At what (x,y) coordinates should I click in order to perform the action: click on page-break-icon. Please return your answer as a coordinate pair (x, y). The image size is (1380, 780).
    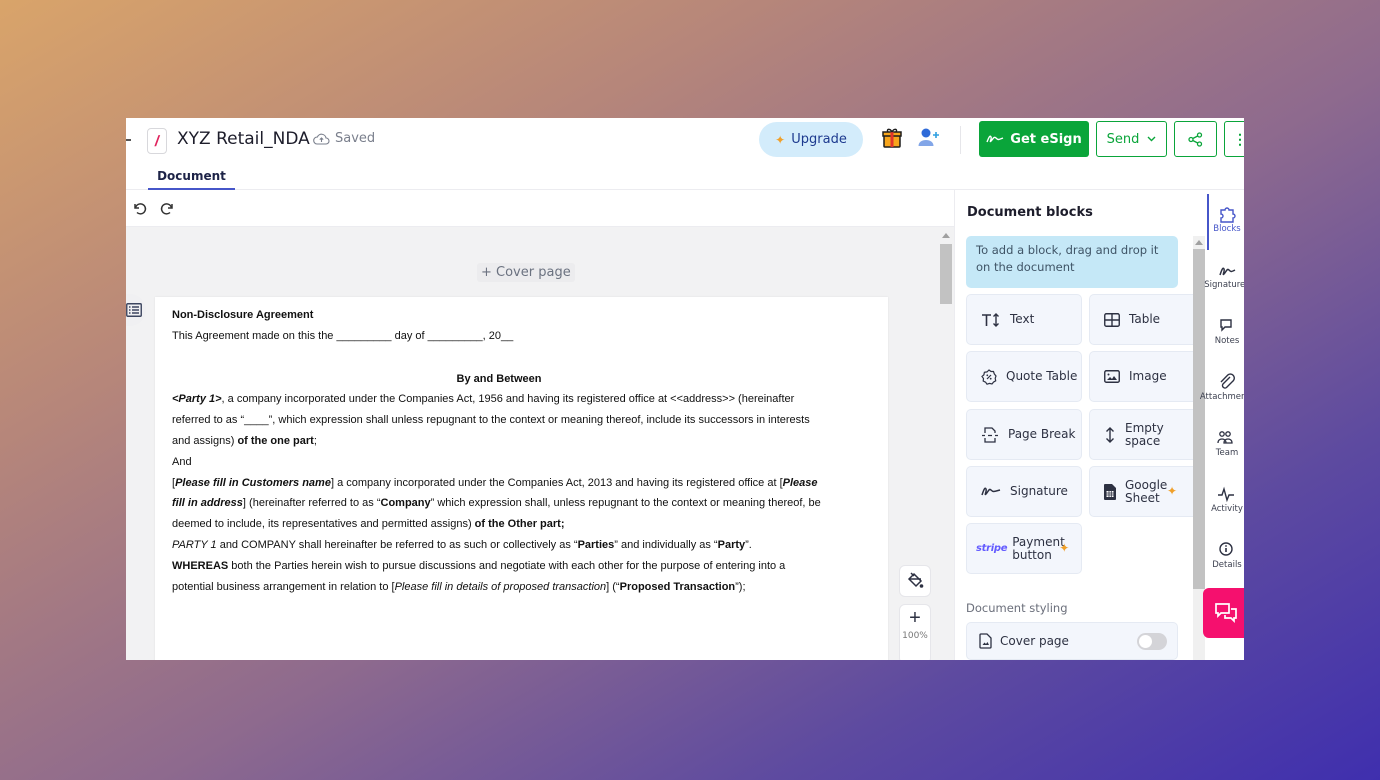
    Looking at the image, I should click on (990, 434).